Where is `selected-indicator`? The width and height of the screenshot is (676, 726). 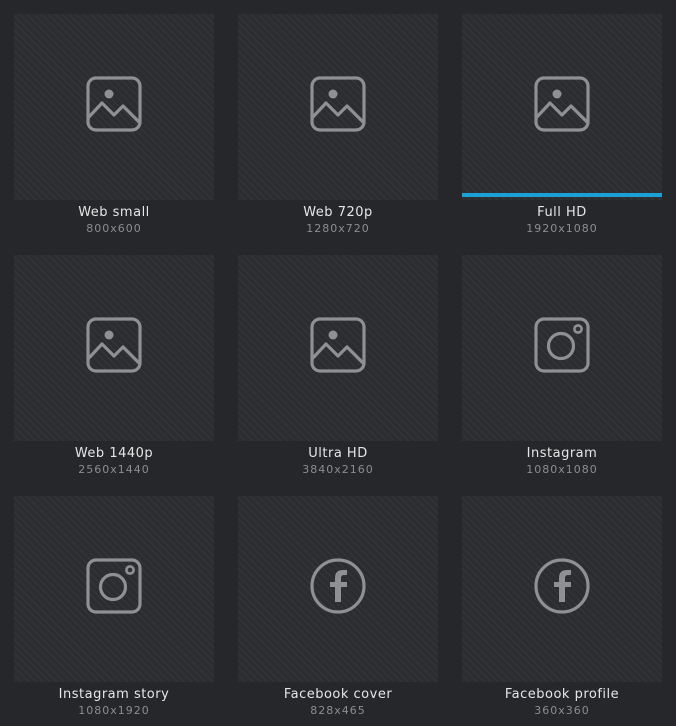 selected-indicator is located at coordinates (562, 195).